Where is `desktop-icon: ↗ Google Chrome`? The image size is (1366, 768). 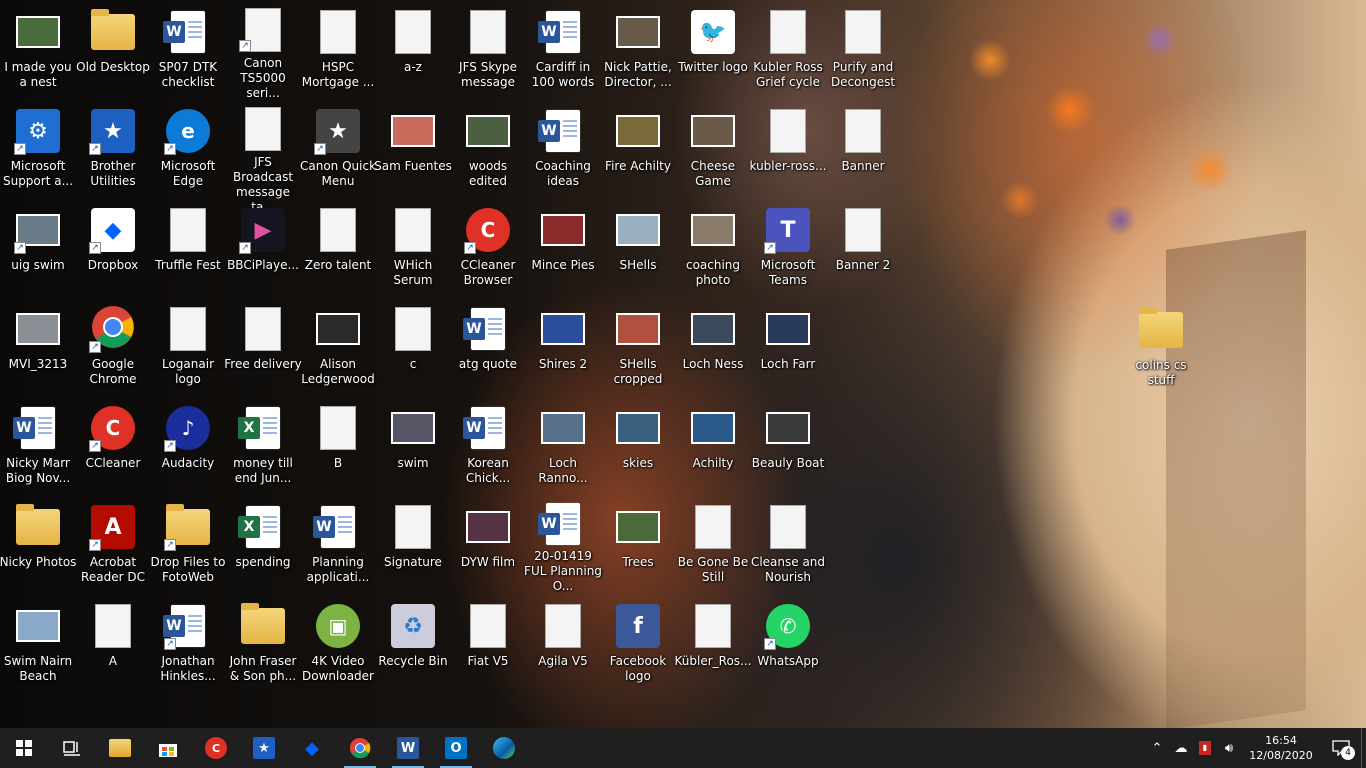 desktop-icon: ↗ Google Chrome is located at coordinates (113, 346).